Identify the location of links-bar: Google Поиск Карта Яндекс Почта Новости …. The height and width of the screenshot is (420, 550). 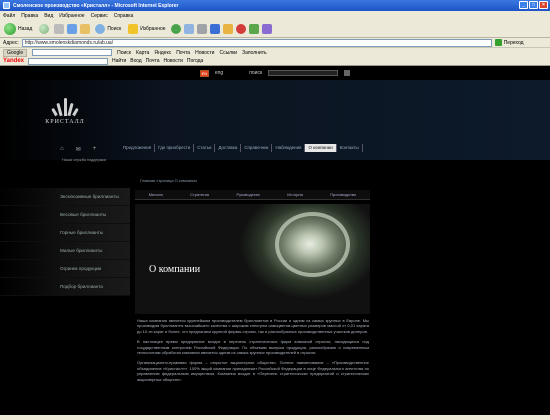
(275, 52).